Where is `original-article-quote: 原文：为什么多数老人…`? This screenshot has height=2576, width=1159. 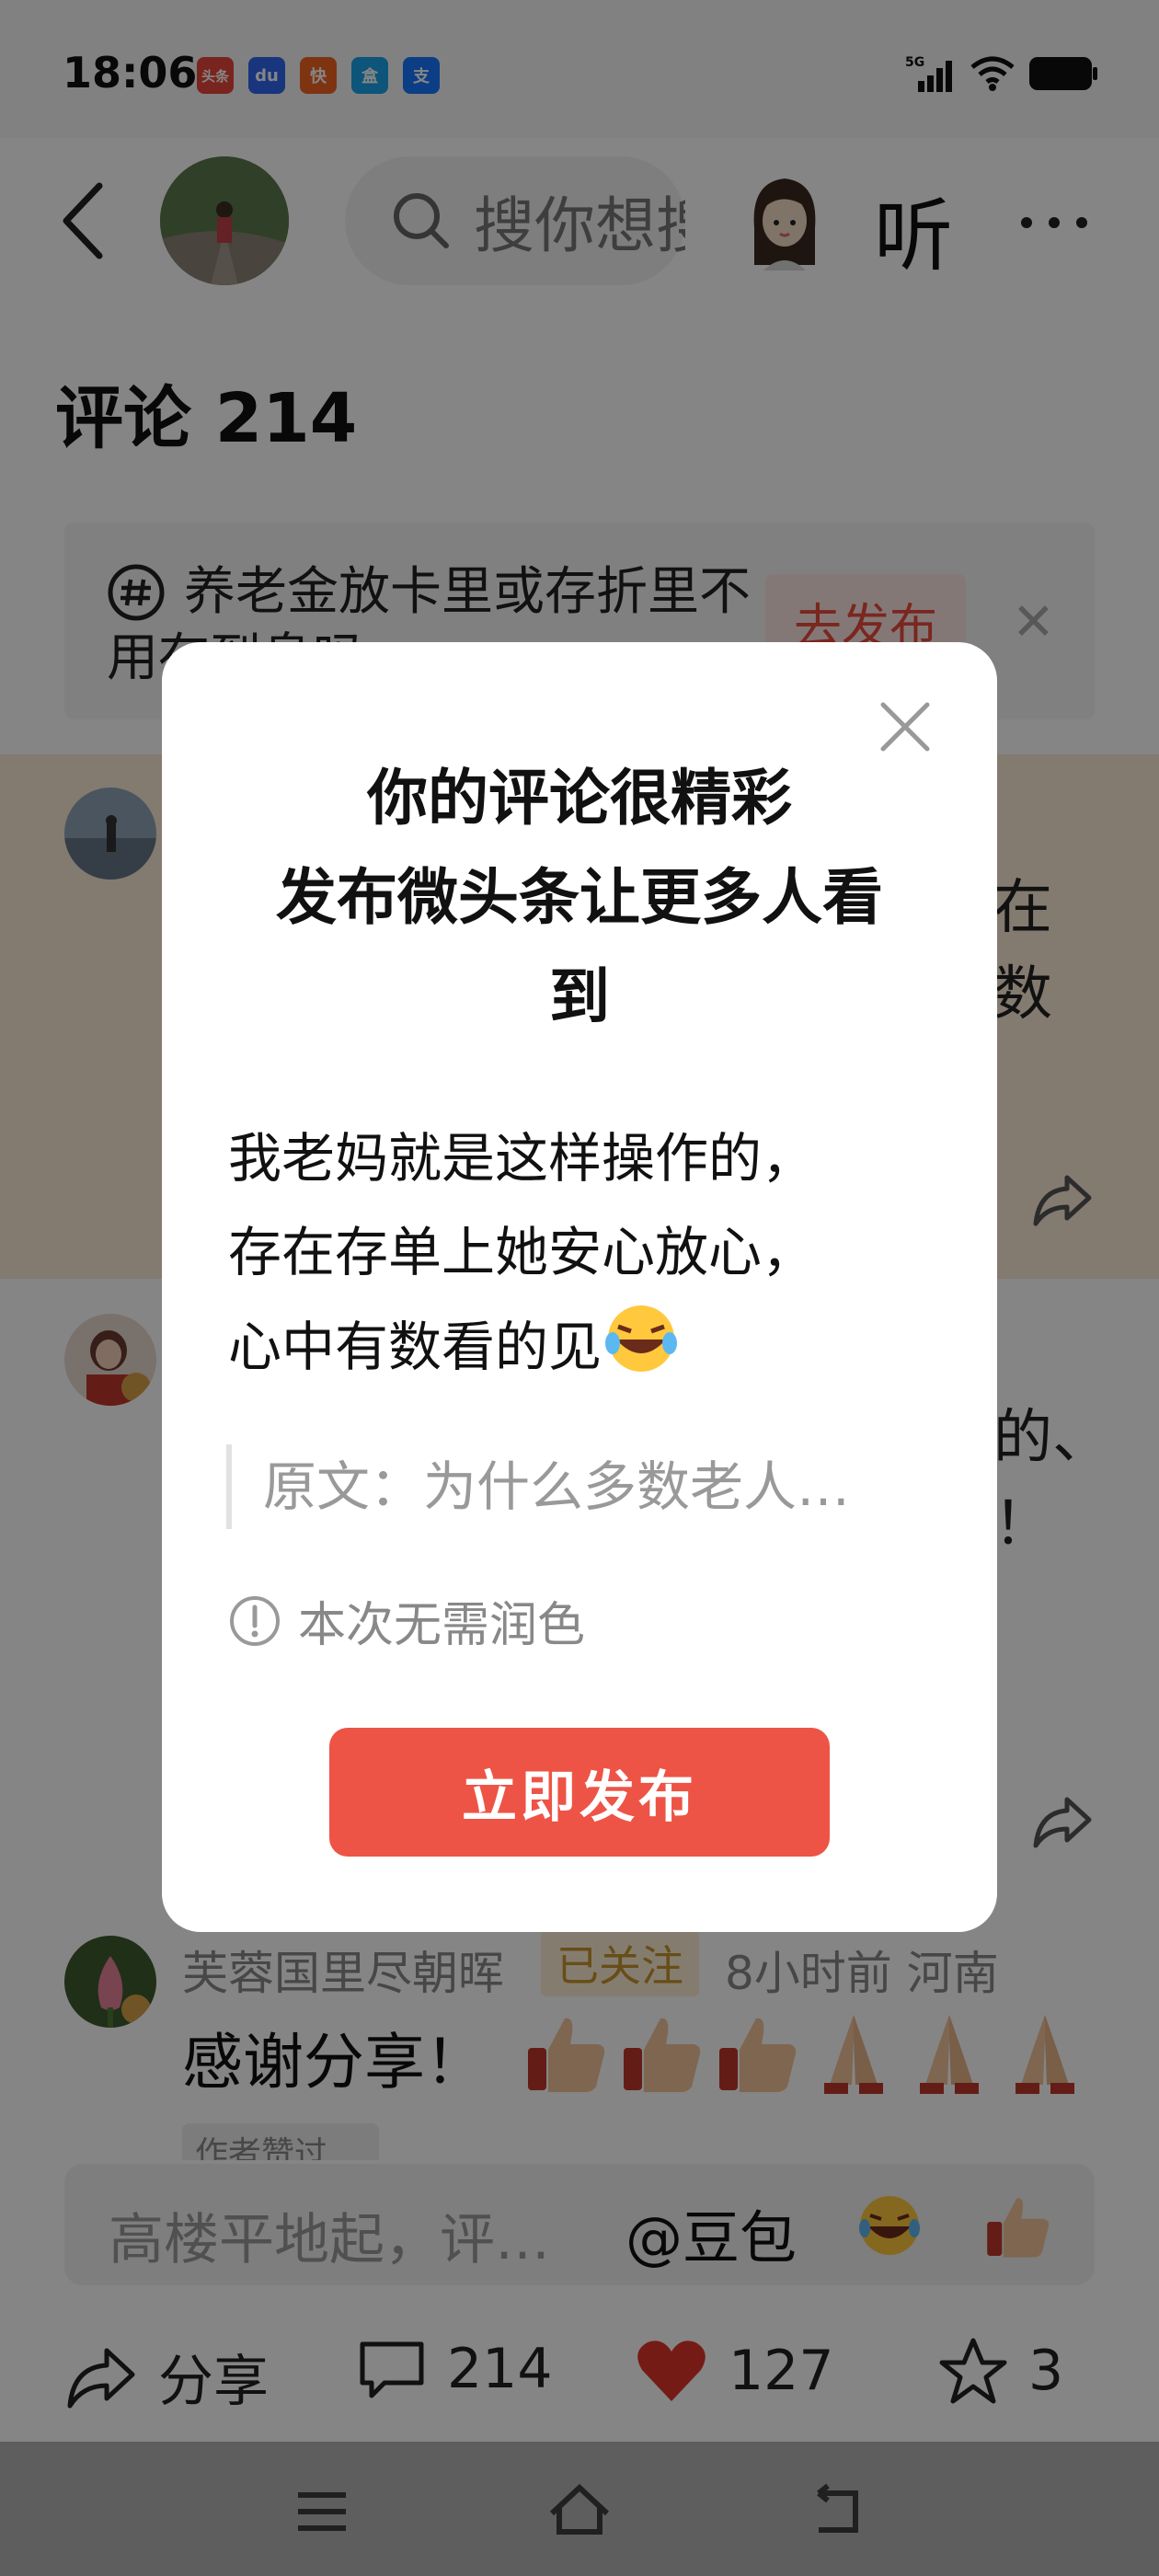
original-article-quote: 原文：为什么多数老人… is located at coordinates (566, 1486).